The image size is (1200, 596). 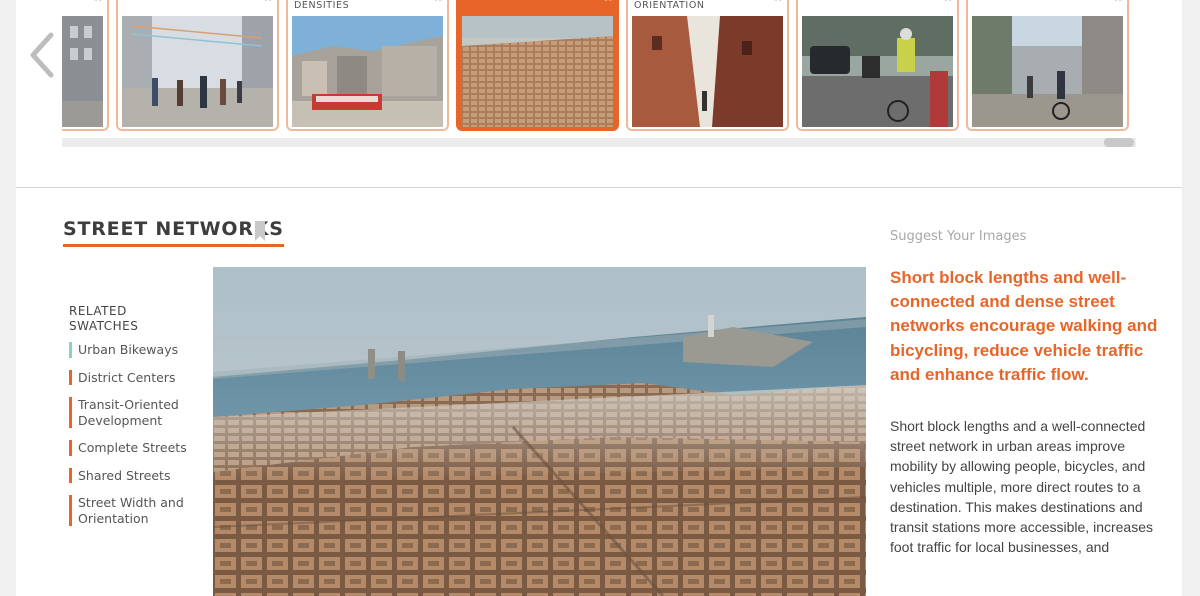 What do you see at coordinates (134, 377) in the screenshot?
I see `related-link-district-centers: District Centers` at bounding box center [134, 377].